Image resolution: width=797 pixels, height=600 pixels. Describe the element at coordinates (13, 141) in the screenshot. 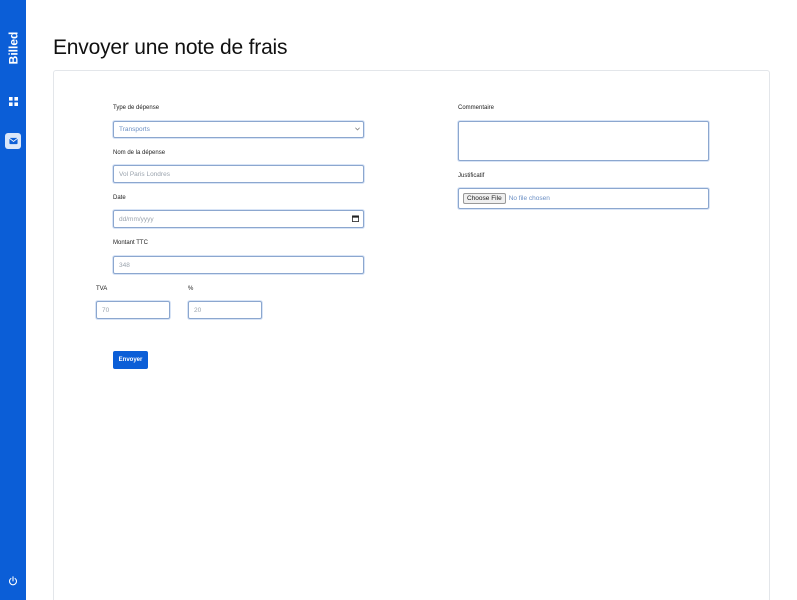

I see `mail-icon` at that location.